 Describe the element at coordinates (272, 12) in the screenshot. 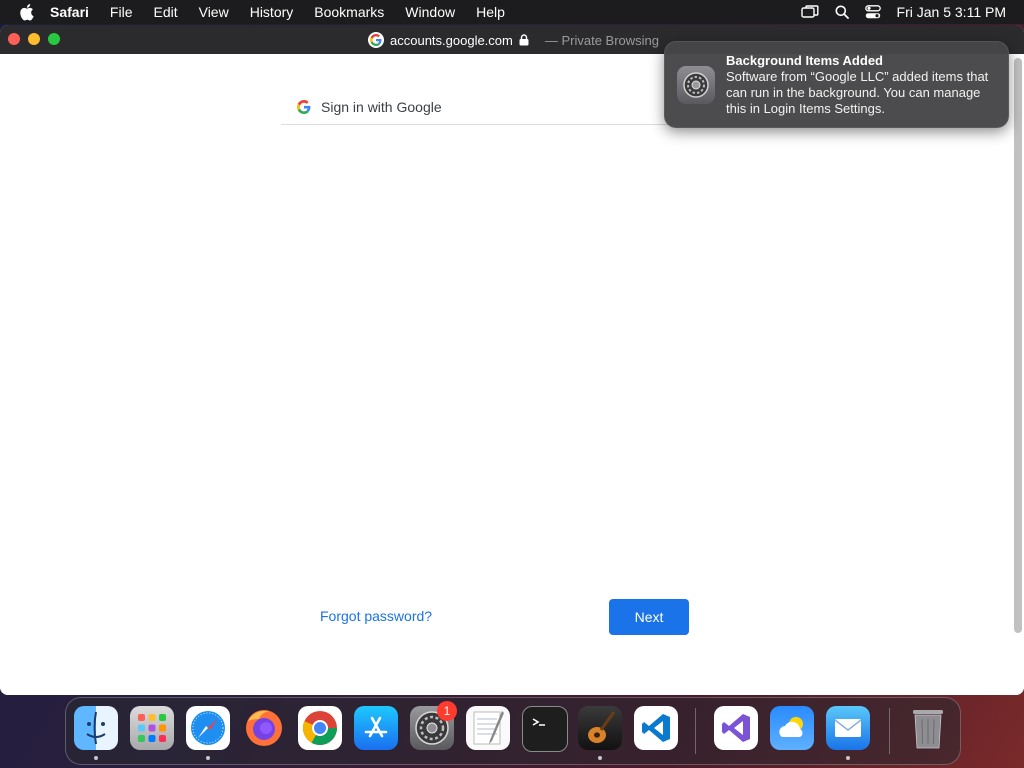

I see `menu-history: History` at that location.